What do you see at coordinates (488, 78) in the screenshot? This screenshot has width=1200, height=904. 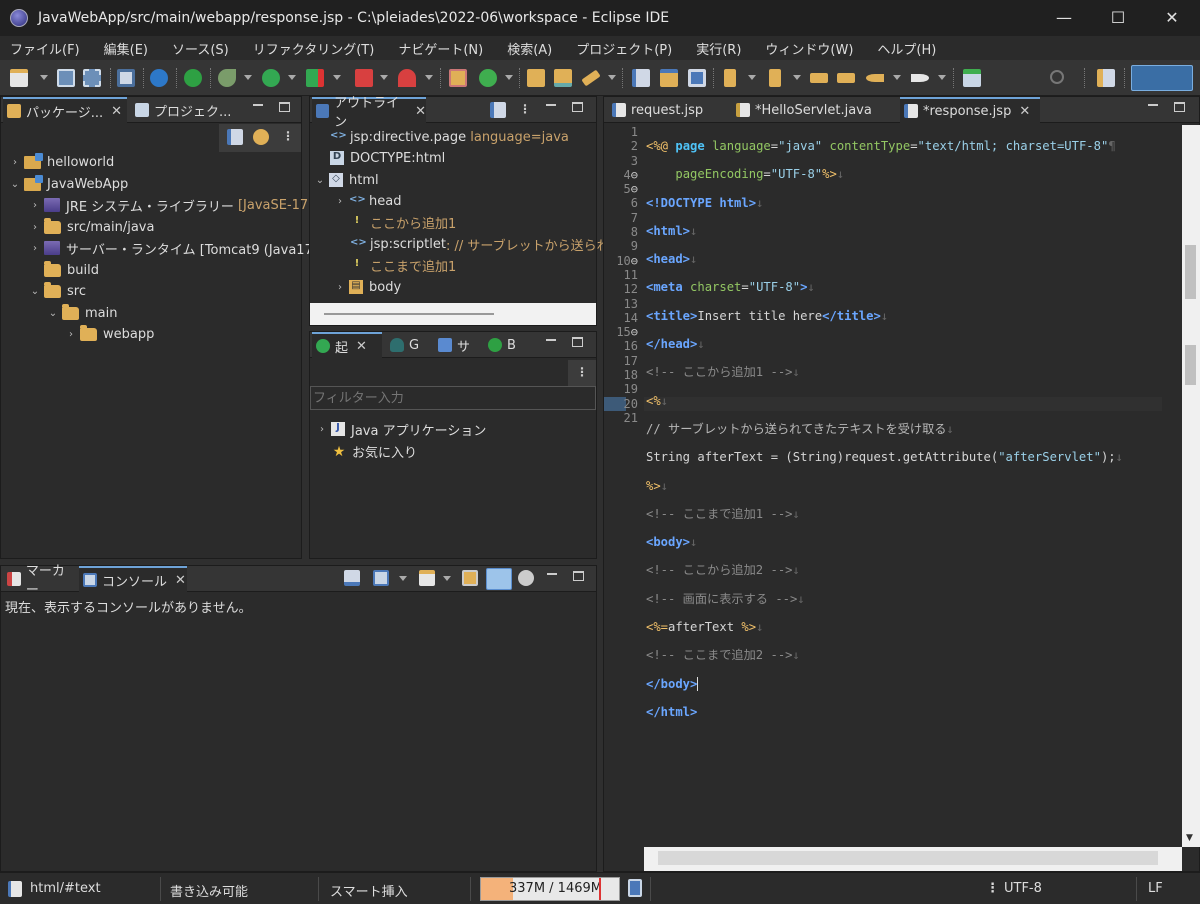 I see `refresh-icon` at bounding box center [488, 78].